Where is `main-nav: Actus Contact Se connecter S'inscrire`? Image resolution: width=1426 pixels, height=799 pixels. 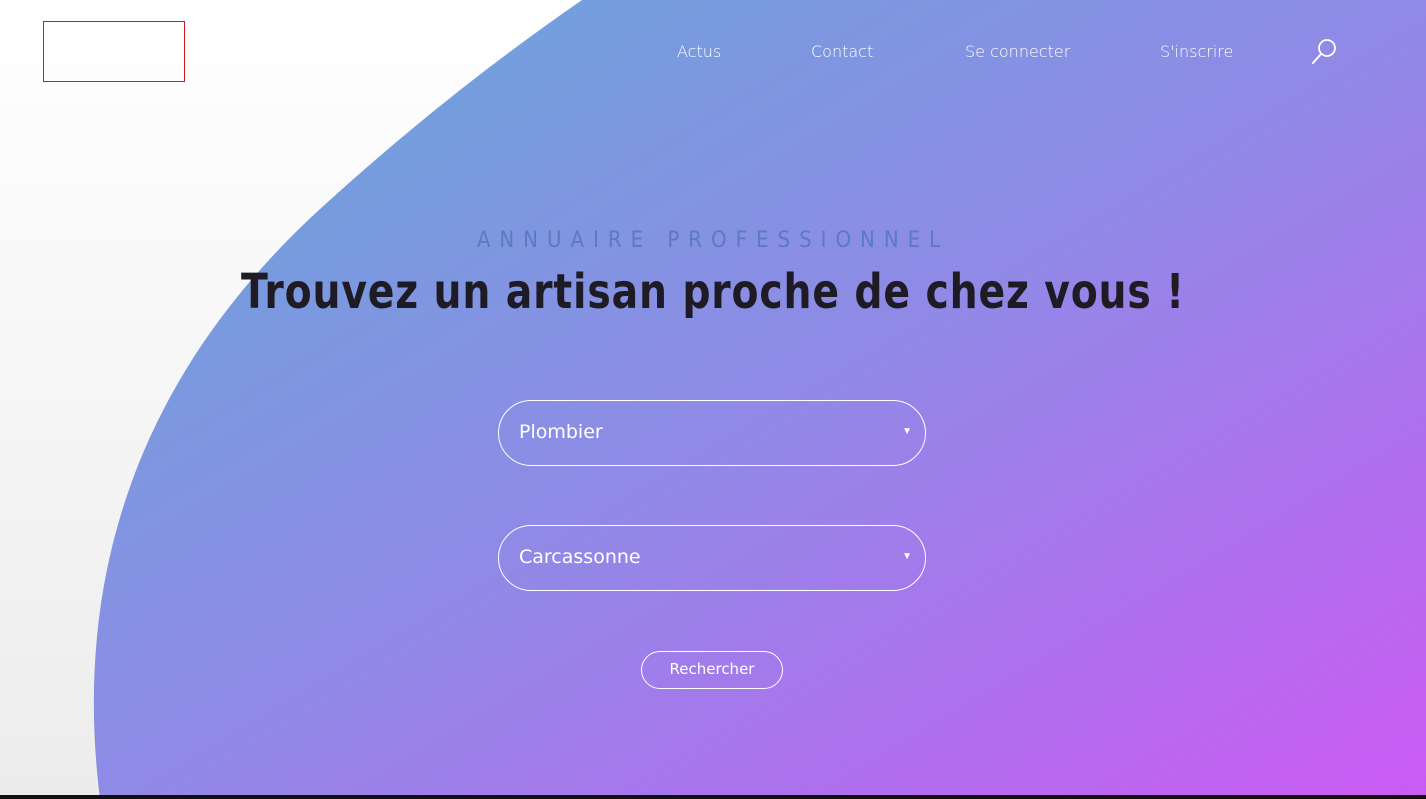
main-nav: Actus Contact Se connecter S'inscrire is located at coordinates (713, 50).